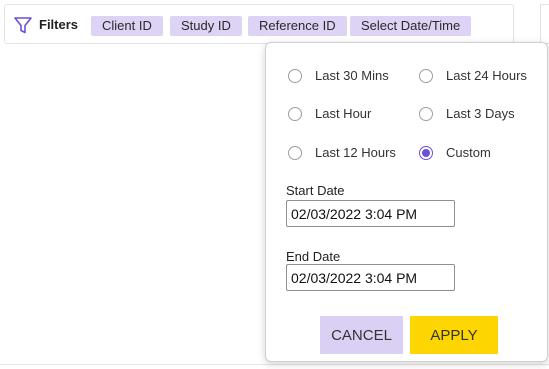 The image size is (549, 369). What do you see at coordinates (486, 75) in the screenshot?
I see `option-label: Last 24 Hours` at bounding box center [486, 75].